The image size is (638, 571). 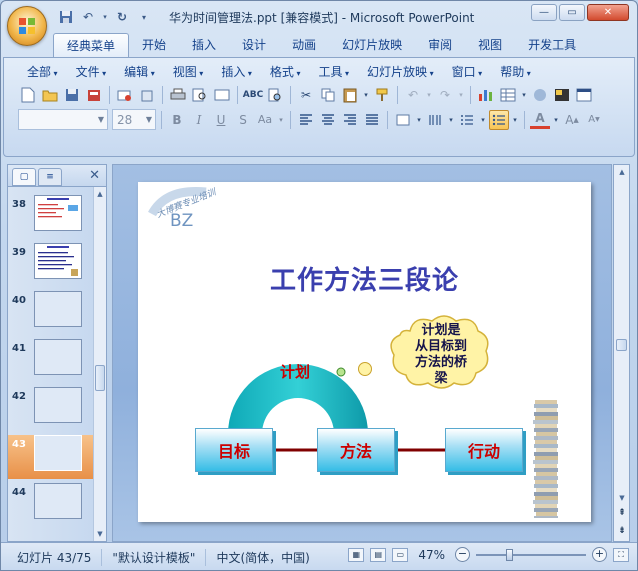 I want to click on format-painter-icon, so click(x=382, y=95).